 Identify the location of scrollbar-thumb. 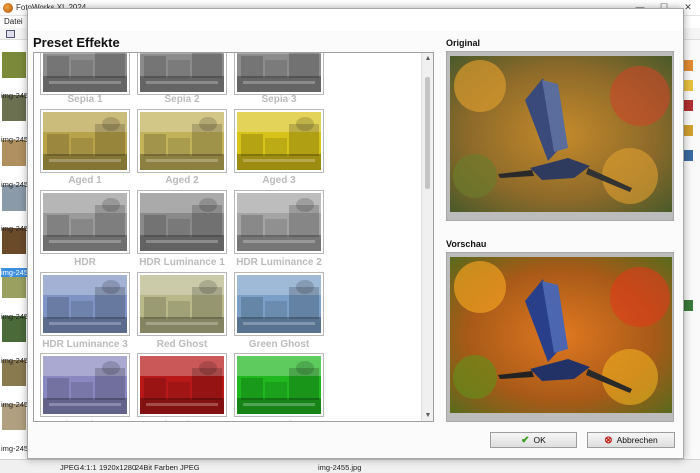
(427, 133).